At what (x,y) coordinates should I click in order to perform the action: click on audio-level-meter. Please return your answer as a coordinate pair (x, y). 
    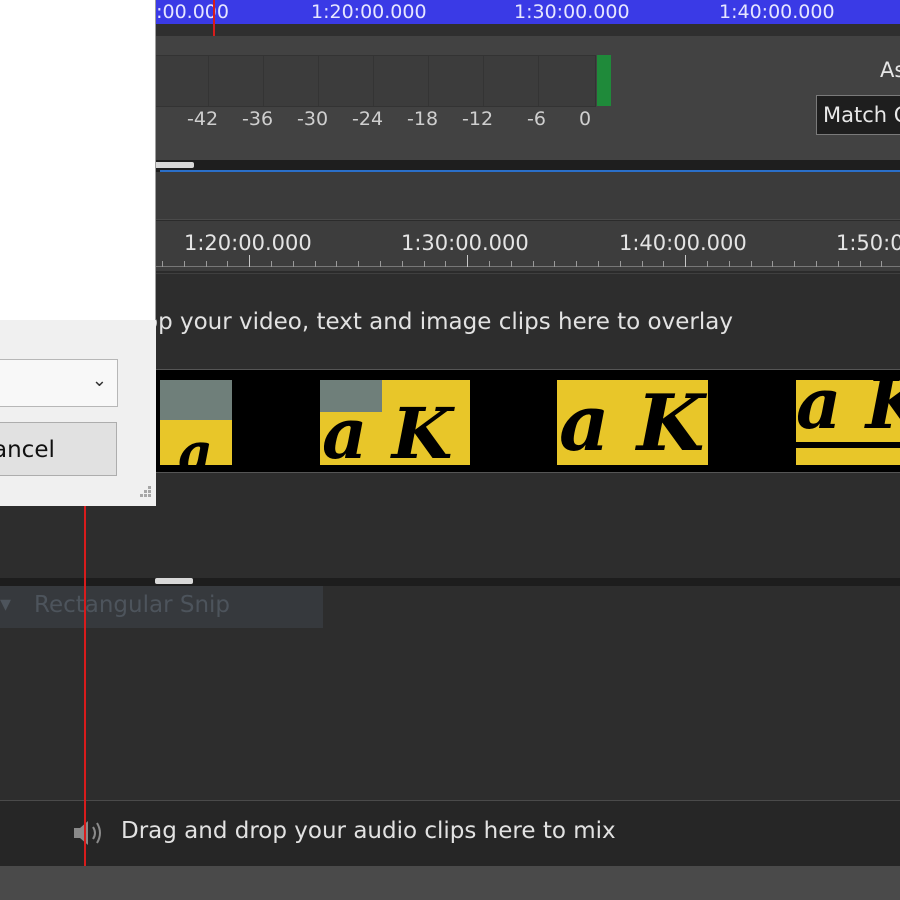
    Looking at the image, I should click on (374, 81).